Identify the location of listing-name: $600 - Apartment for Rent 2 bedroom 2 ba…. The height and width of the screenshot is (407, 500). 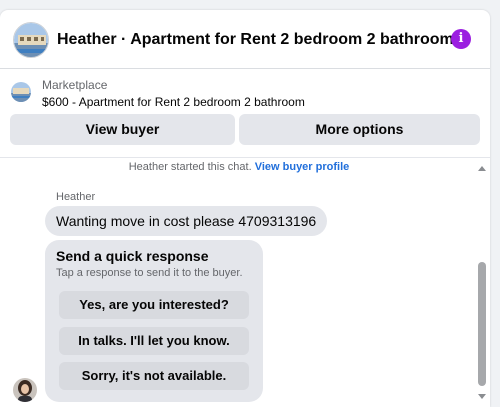
(173, 102).